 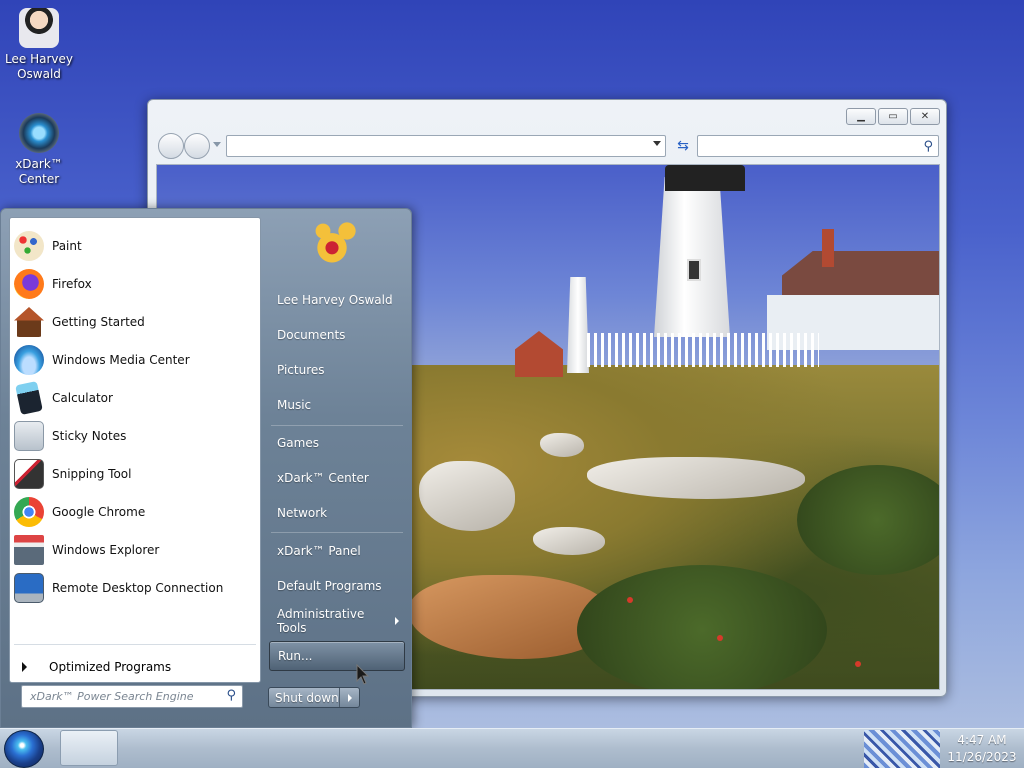 I want to click on program-item-firefox: Firefox, so click(x=135, y=284).